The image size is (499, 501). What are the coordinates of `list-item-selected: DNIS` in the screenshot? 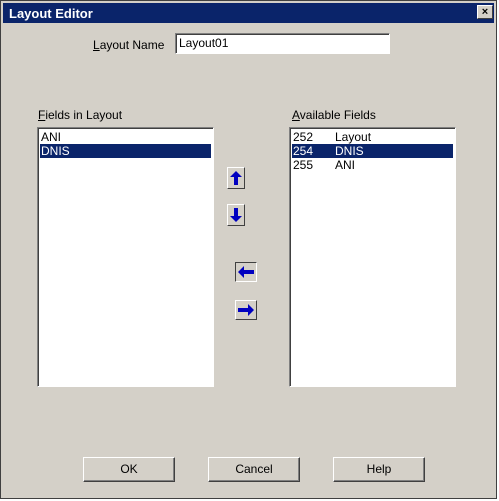 It's located at (125, 151).